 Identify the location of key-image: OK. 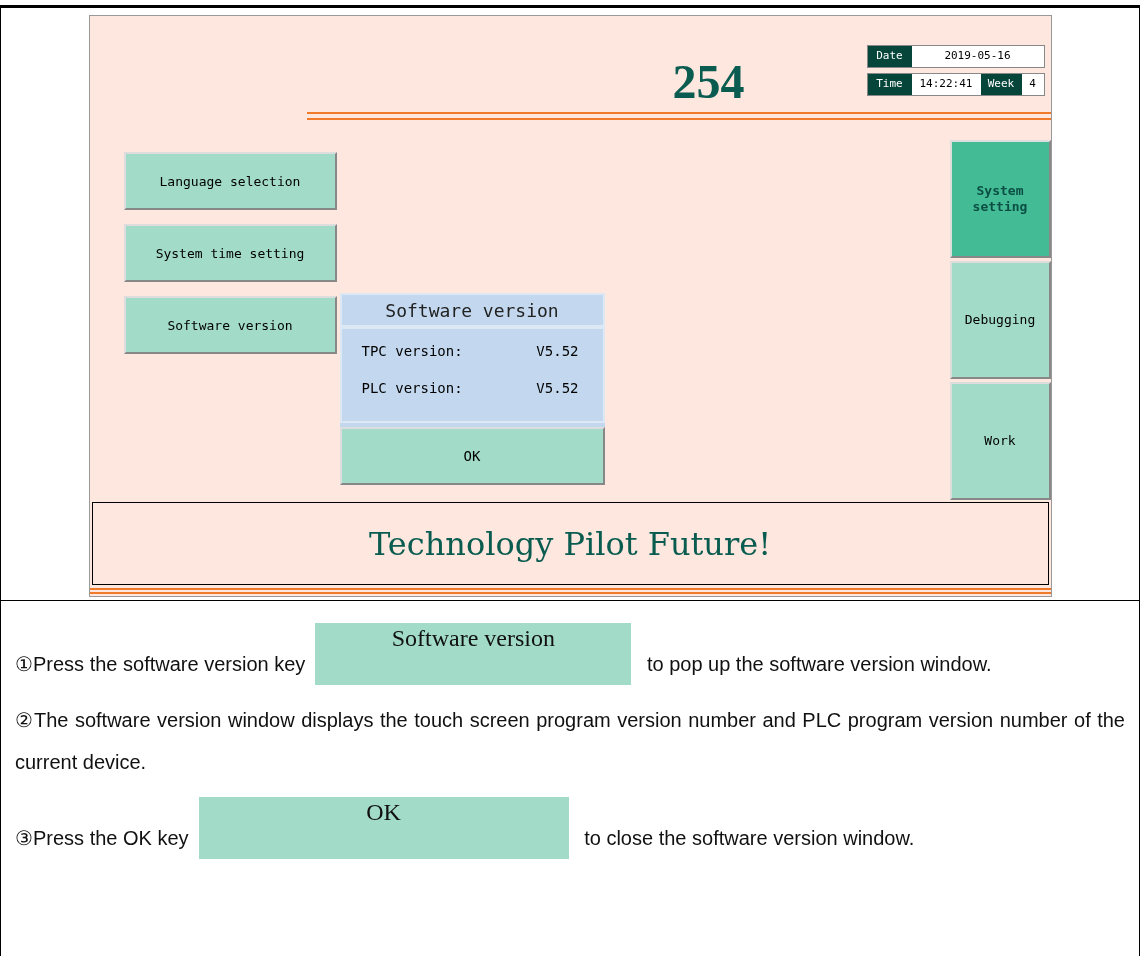
(383, 828).